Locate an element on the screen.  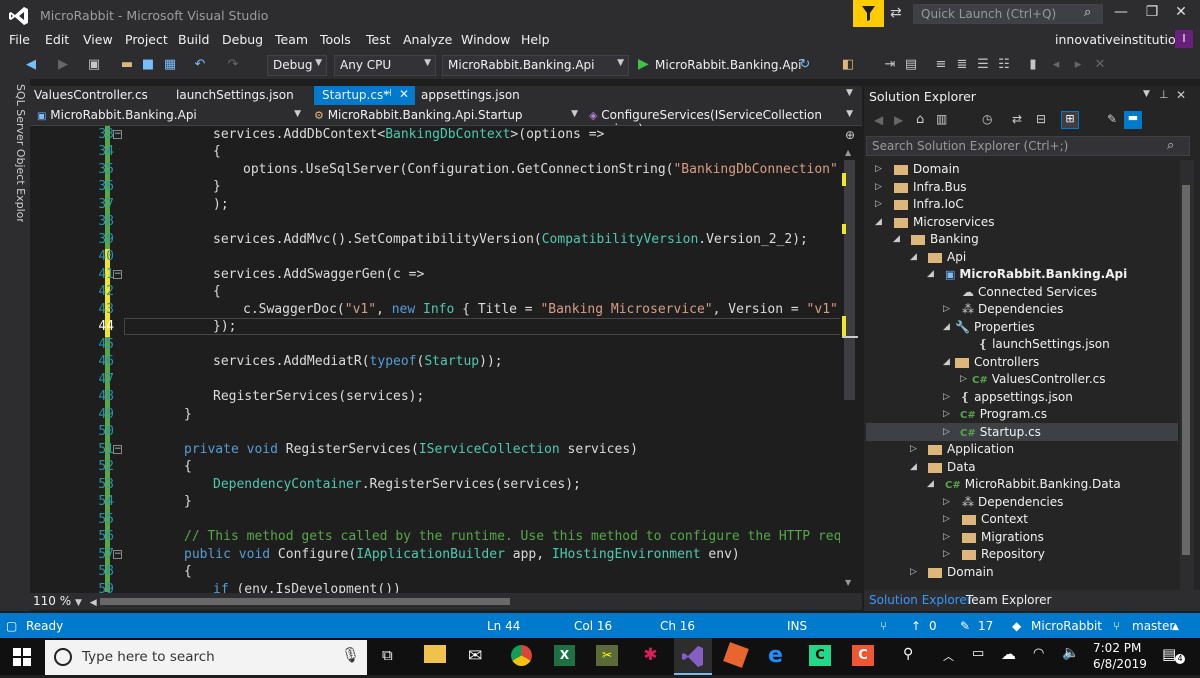
tree-item-repository: Repository is located at coordinates (1003, 554).